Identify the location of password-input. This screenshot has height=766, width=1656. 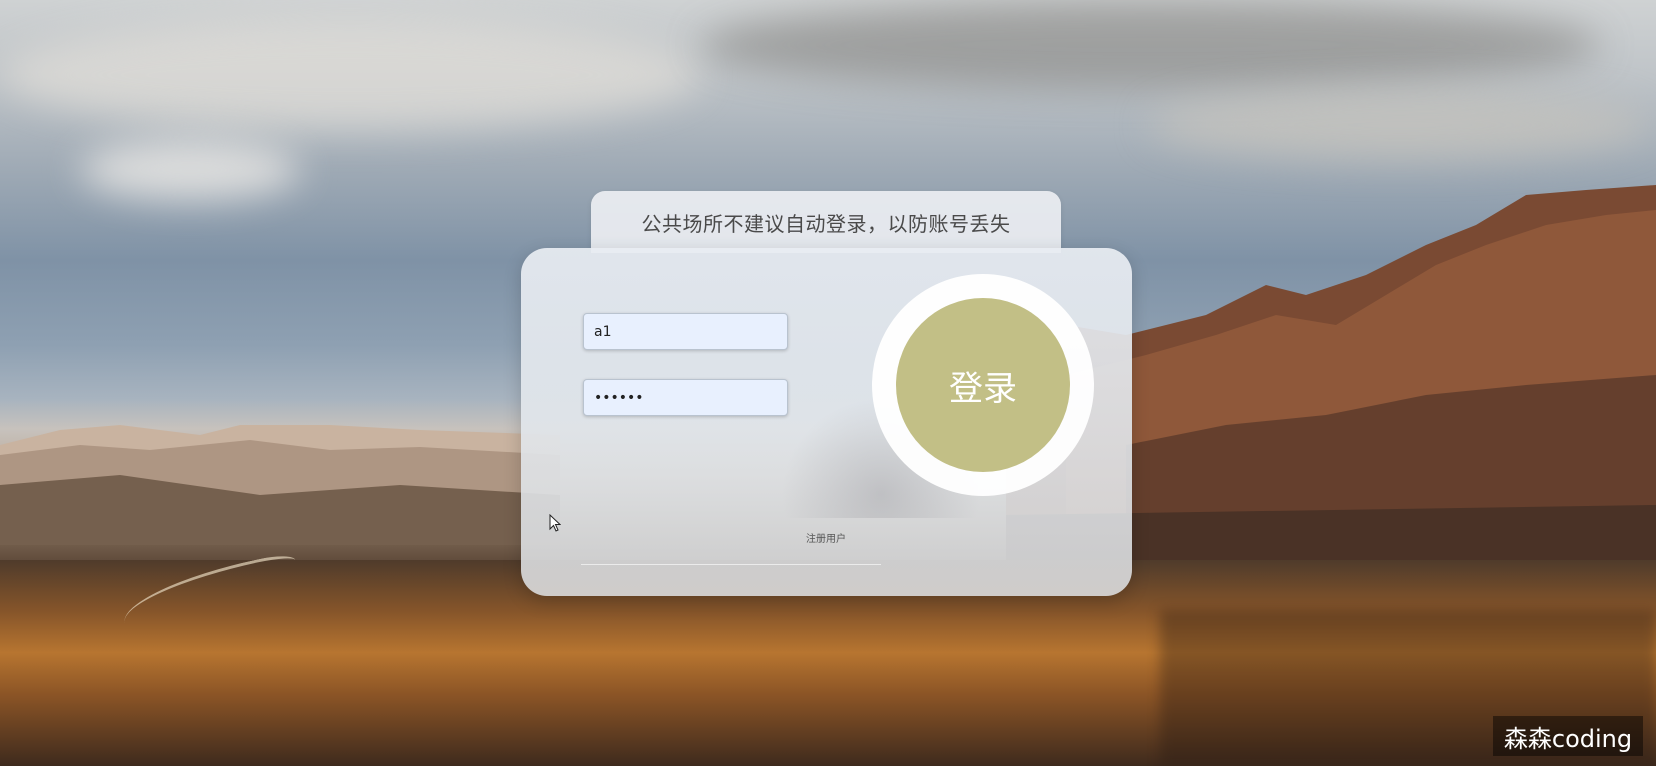
(685, 397).